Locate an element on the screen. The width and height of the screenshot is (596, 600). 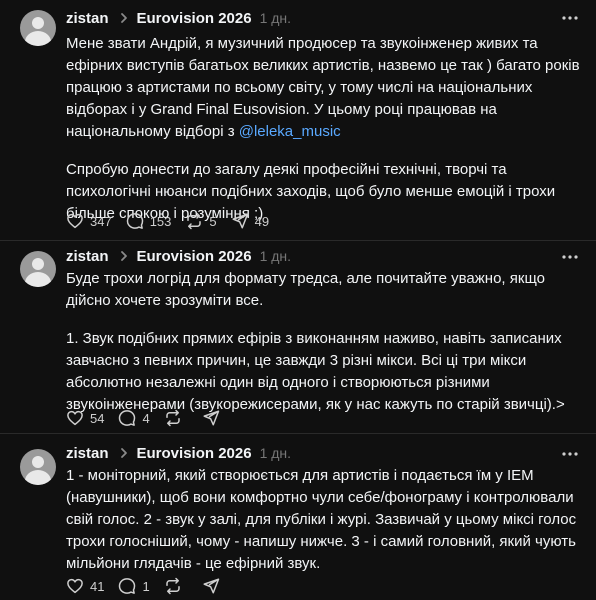
share-count: 49 is located at coordinates (262, 221).